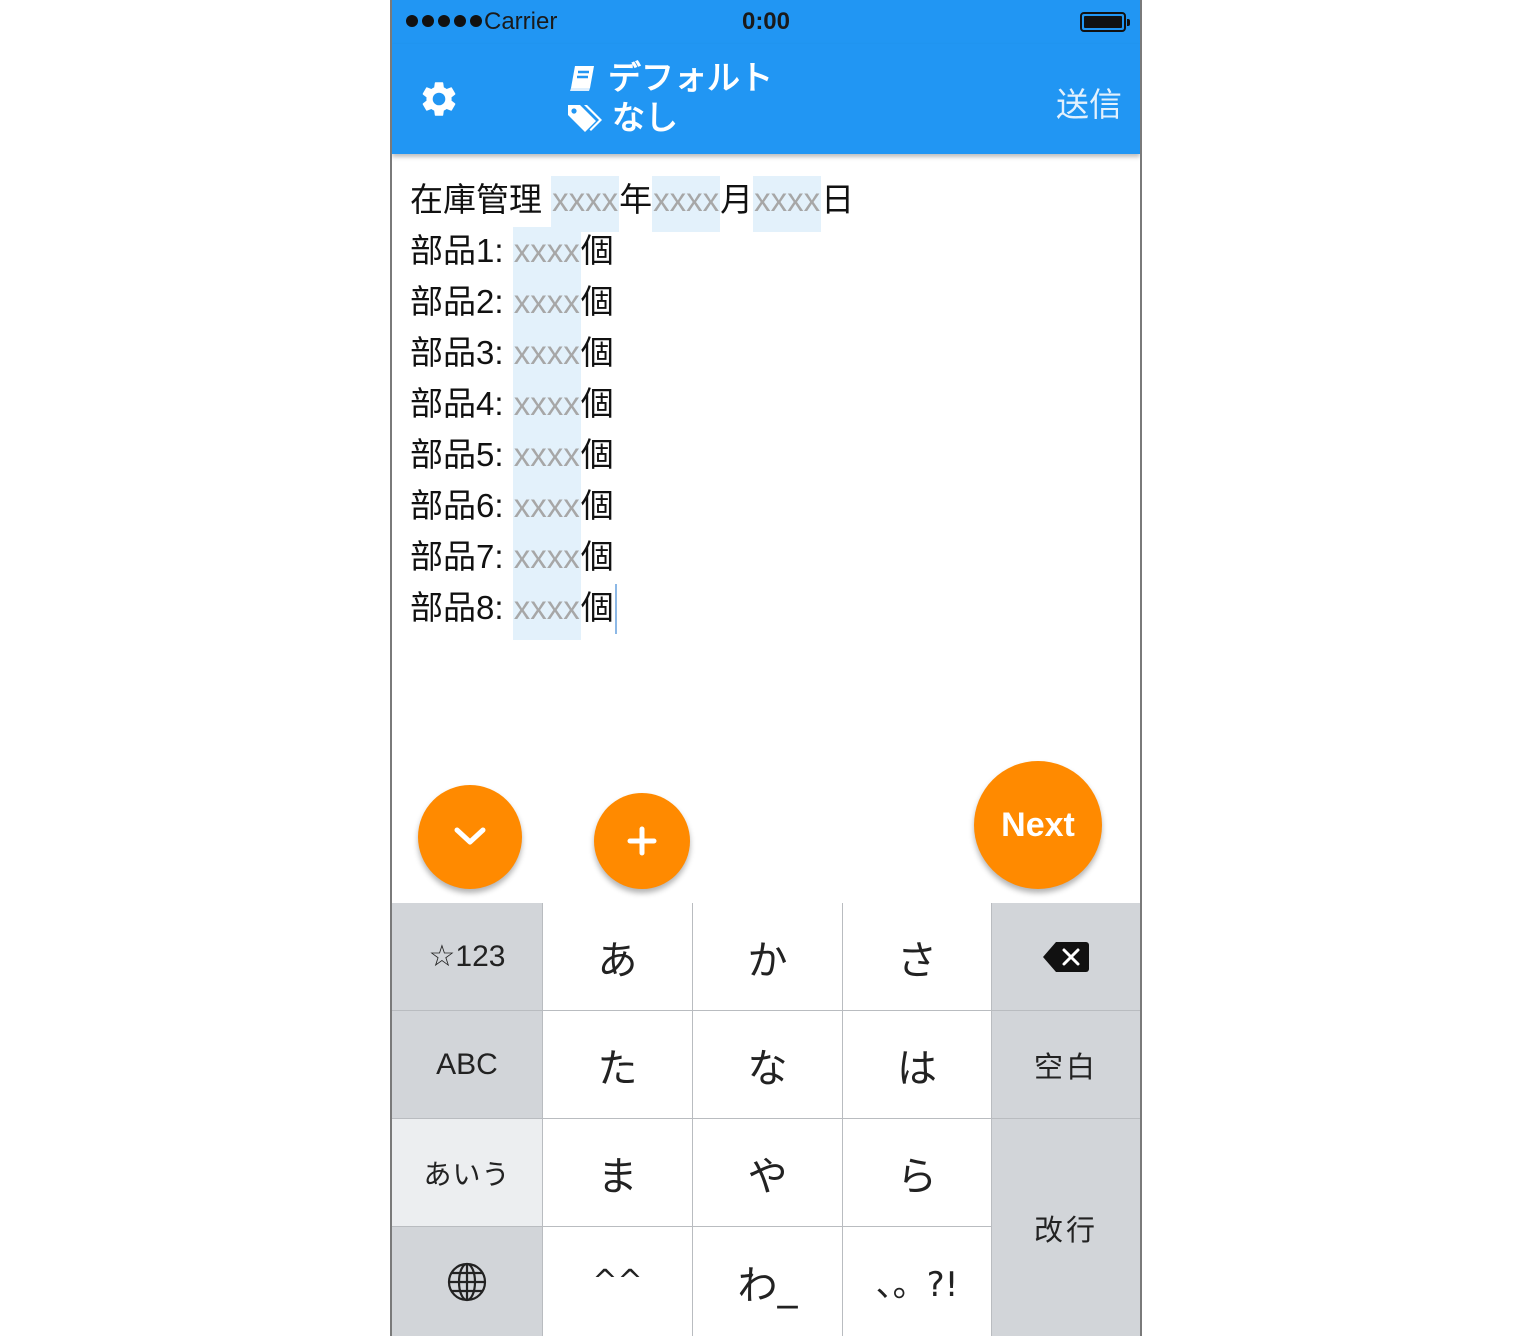  Describe the element at coordinates (467, 1064) in the screenshot. I see `abc-key: ABC` at that location.